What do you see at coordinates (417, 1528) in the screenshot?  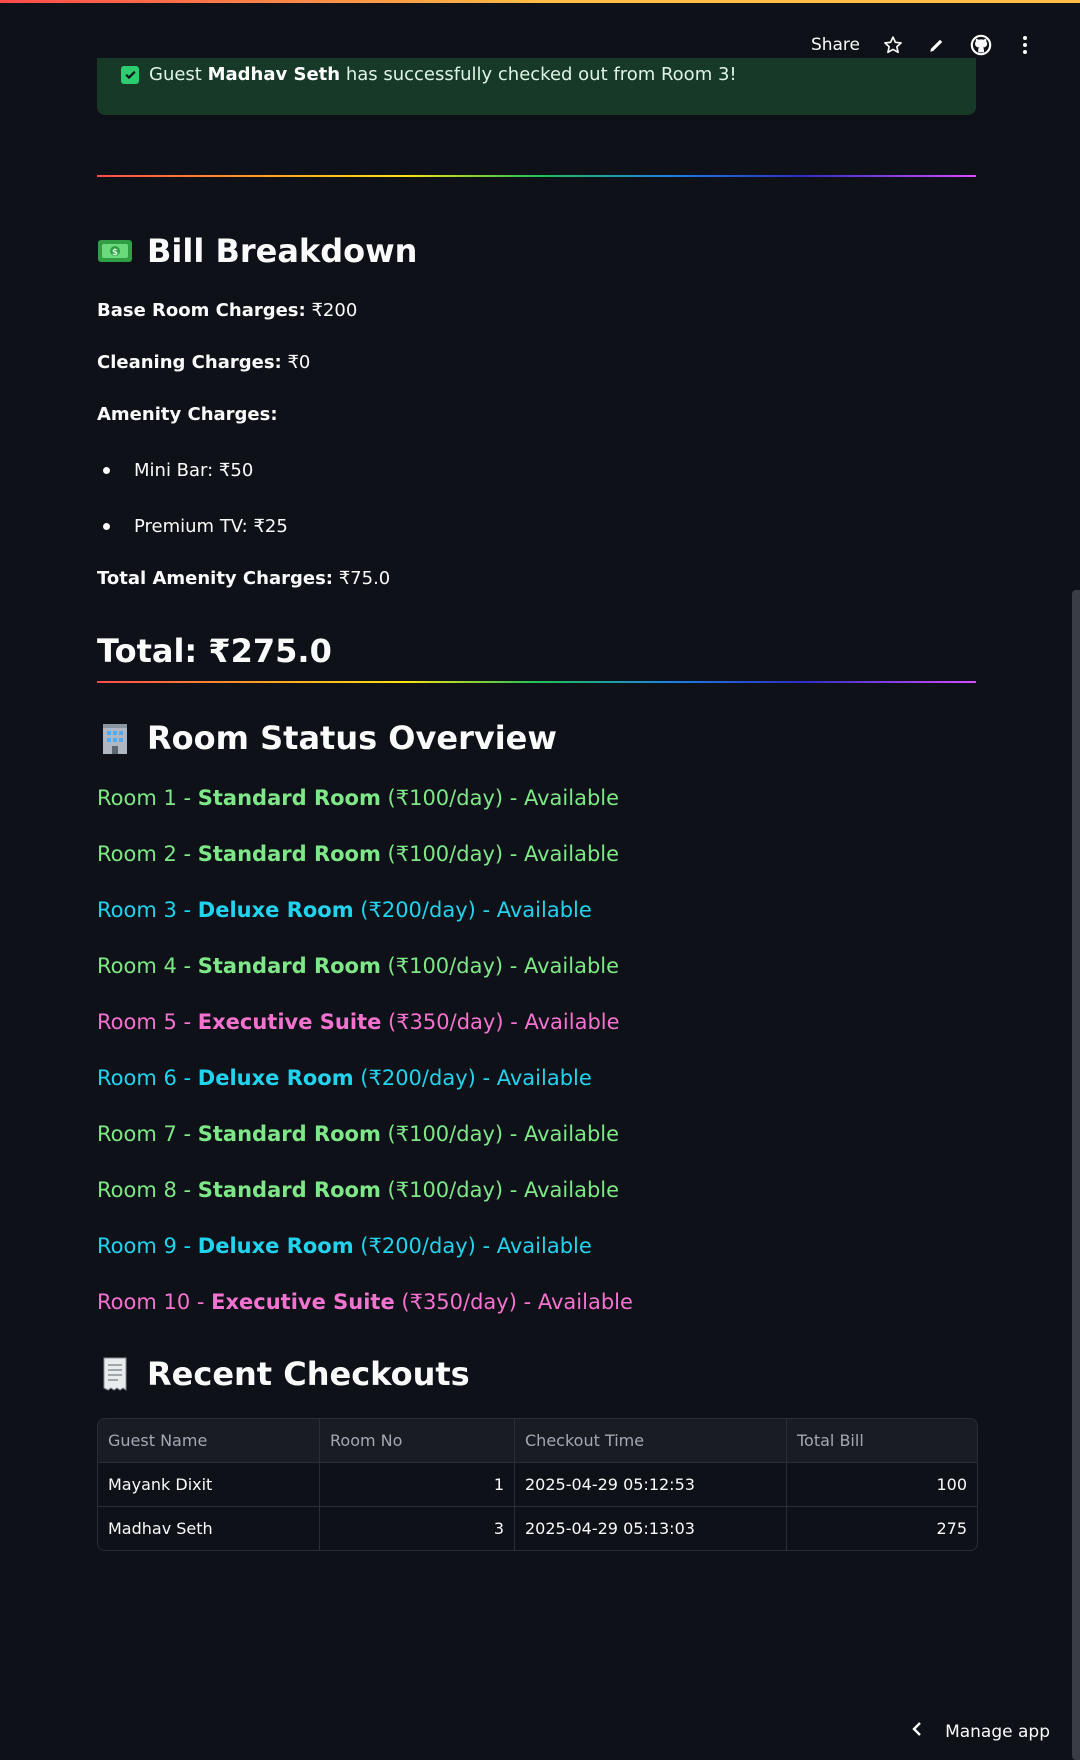 I see `table-cell: 3` at bounding box center [417, 1528].